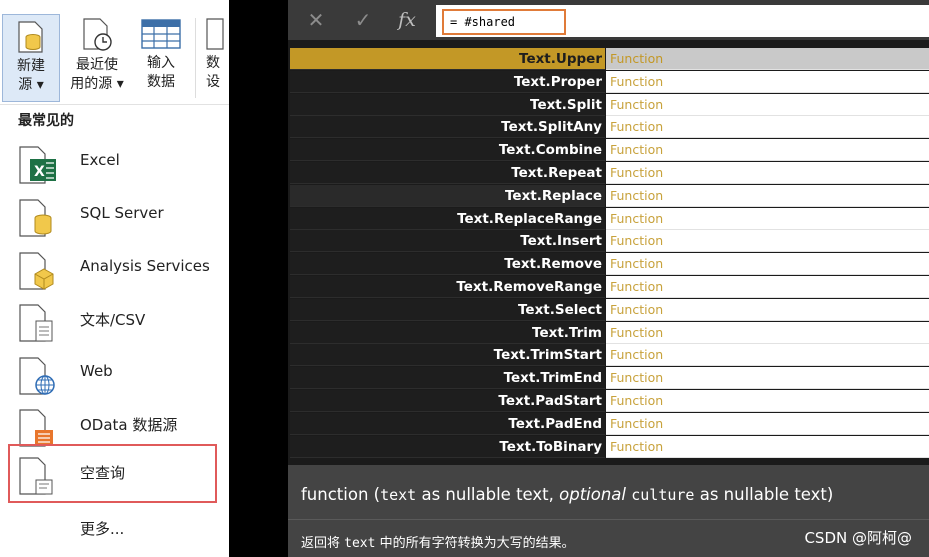 The image size is (929, 557). What do you see at coordinates (447, 104) in the screenshot?
I see `function-name: Text.Split` at bounding box center [447, 104].